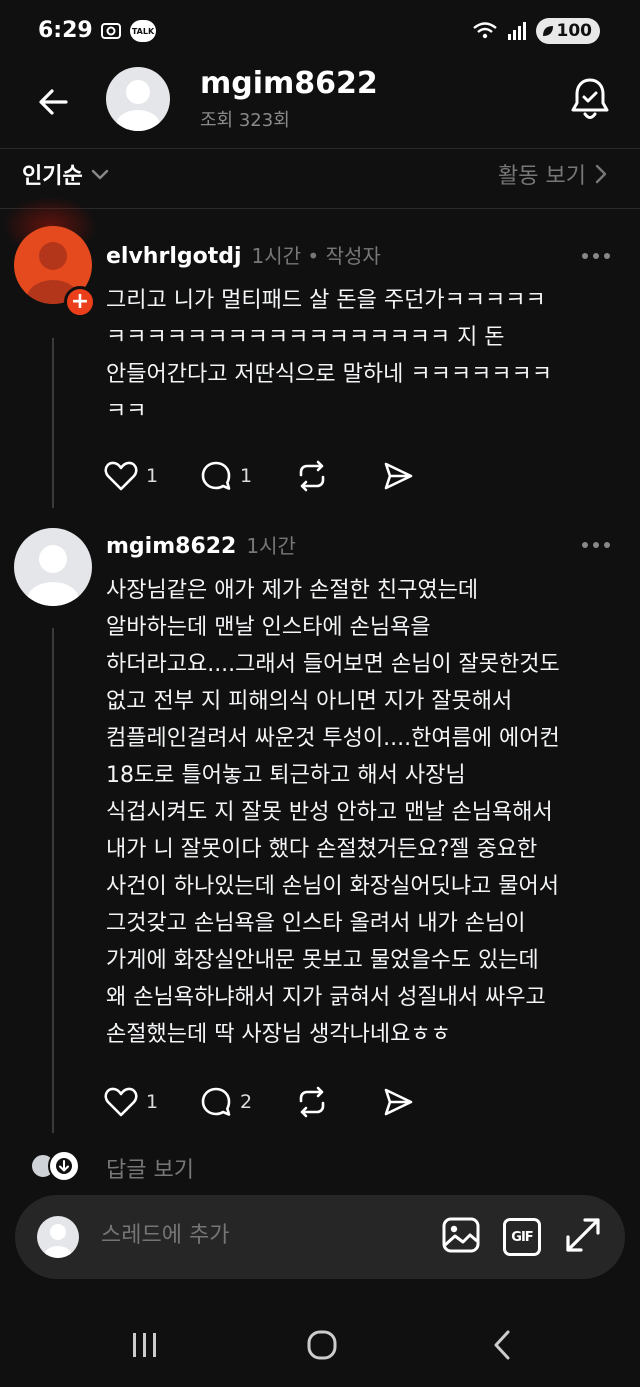 The width and height of the screenshot is (640, 1387). What do you see at coordinates (316, 256) in the screenshot?
I see `comment-meta: 1시간 • 작성자` at bounding box center [316, 256].